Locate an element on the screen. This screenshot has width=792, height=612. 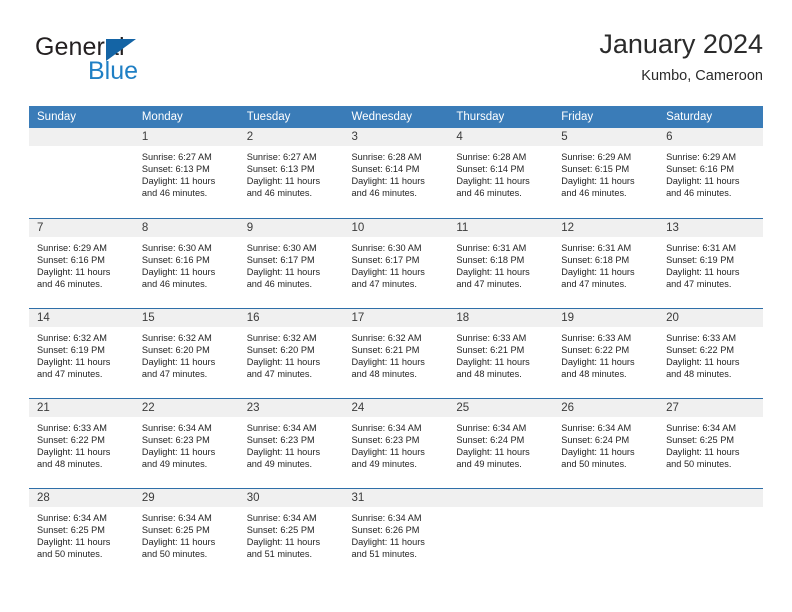
day-info-line: and 51 minutes. is located at coordinates (384, 554).